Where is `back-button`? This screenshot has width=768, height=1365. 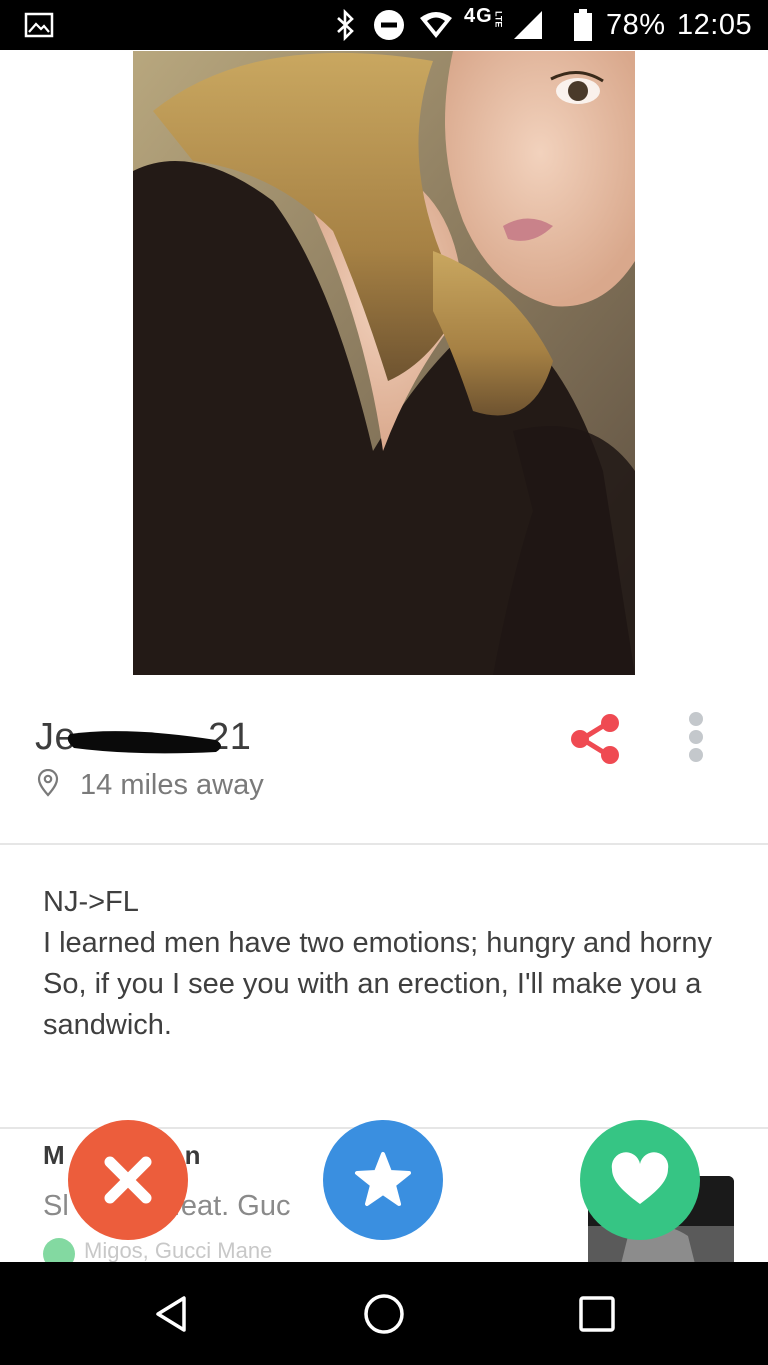 back-button is located at coordinates (172, 1313).